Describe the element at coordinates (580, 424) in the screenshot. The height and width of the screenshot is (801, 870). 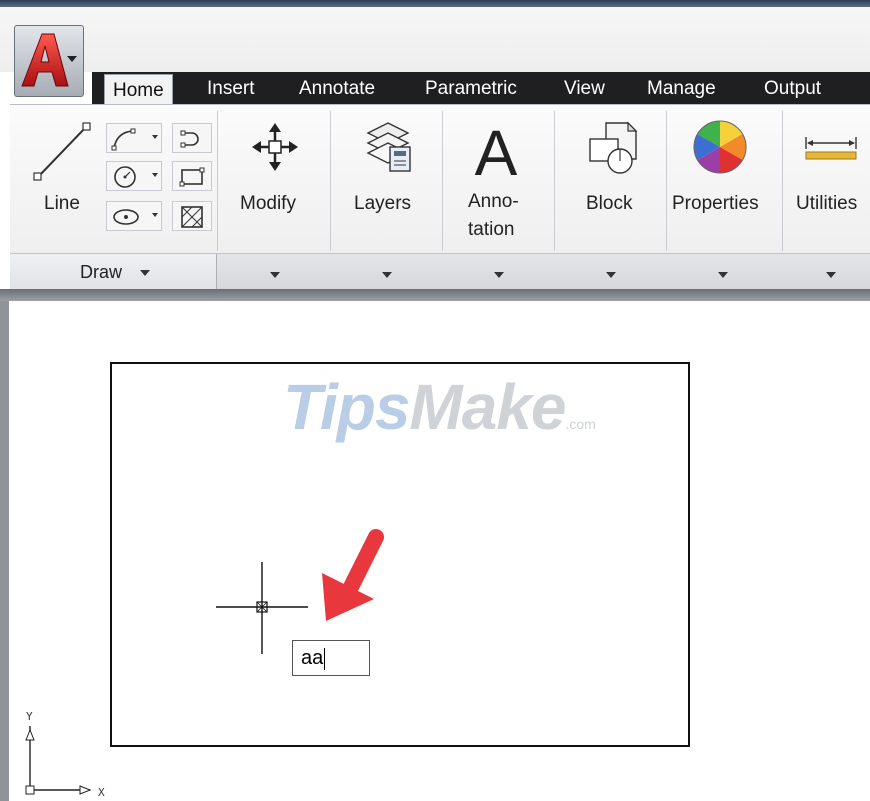
I see `watermark-com: .com` at that location.